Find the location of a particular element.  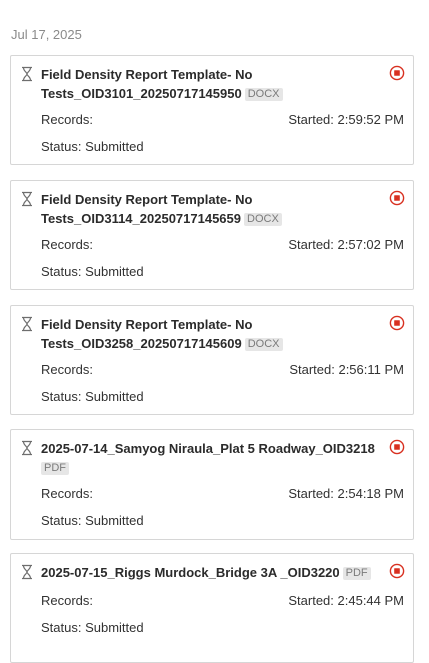

started-time: Started: 2:59:52 PM is located at coordinates (346, 119).